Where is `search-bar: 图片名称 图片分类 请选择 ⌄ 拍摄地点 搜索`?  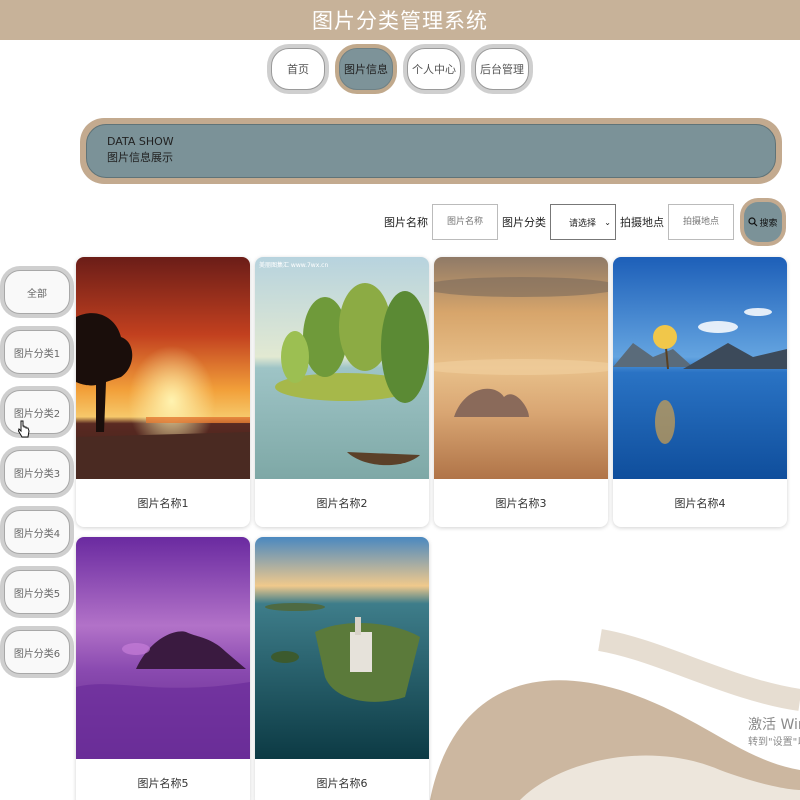 search-bar: 图片名称 图片分类 请选择 ⌄ 拍摄地点 搜索 is located at coordinates (585, 222).